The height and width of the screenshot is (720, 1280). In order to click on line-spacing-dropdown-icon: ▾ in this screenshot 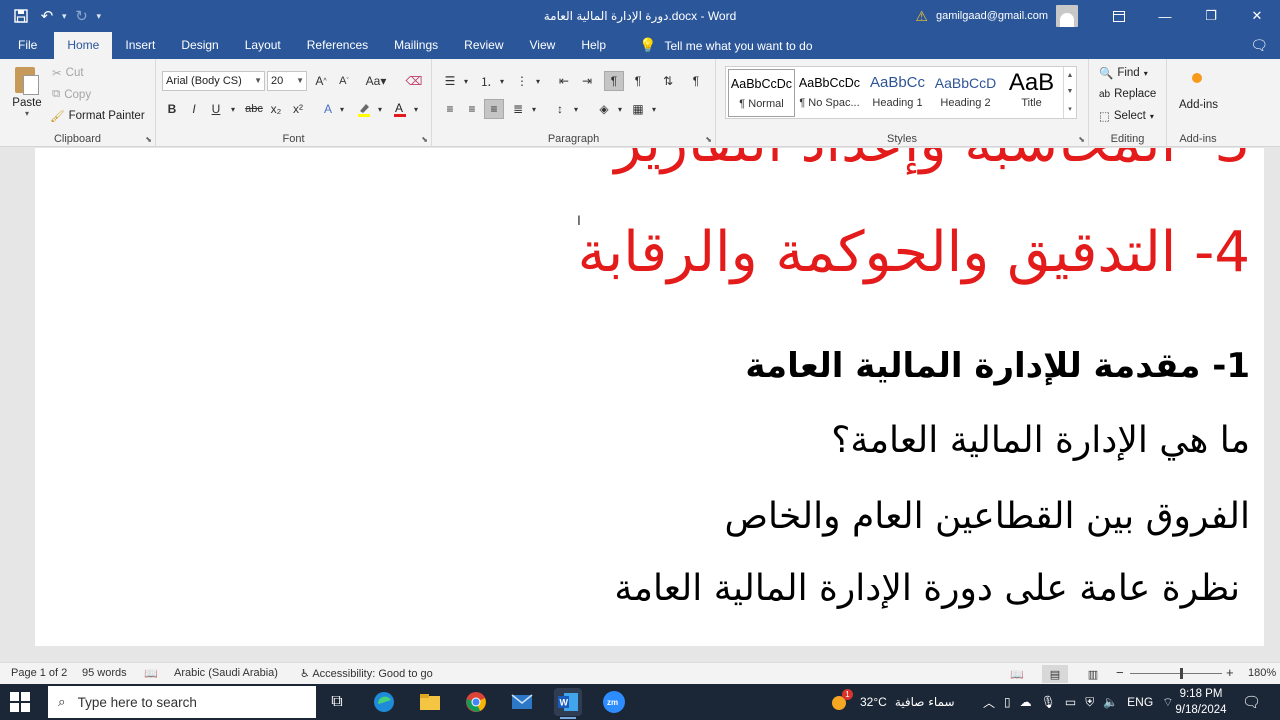, I will do `click(576, 109)`.